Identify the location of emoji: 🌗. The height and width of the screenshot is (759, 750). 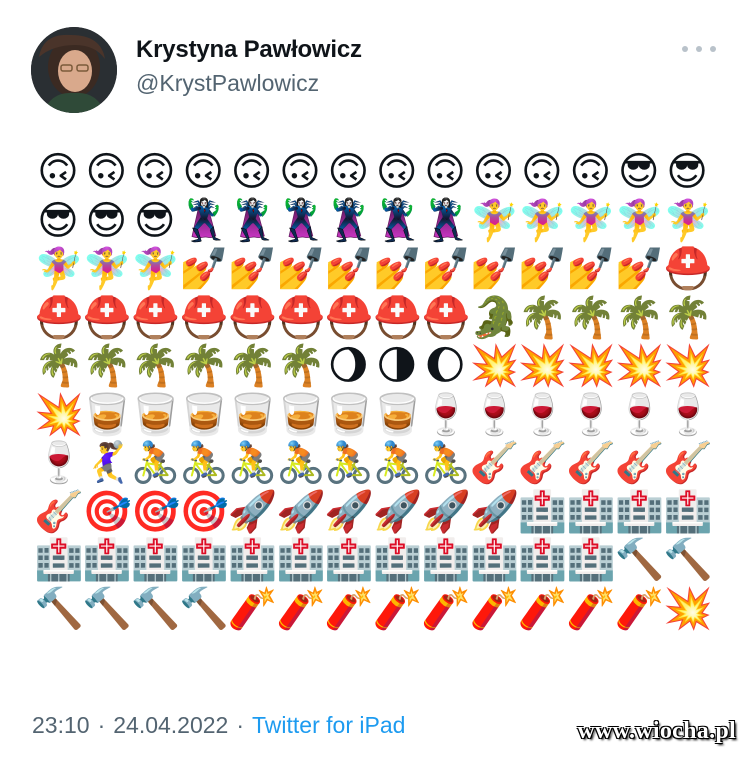
(396, 366).